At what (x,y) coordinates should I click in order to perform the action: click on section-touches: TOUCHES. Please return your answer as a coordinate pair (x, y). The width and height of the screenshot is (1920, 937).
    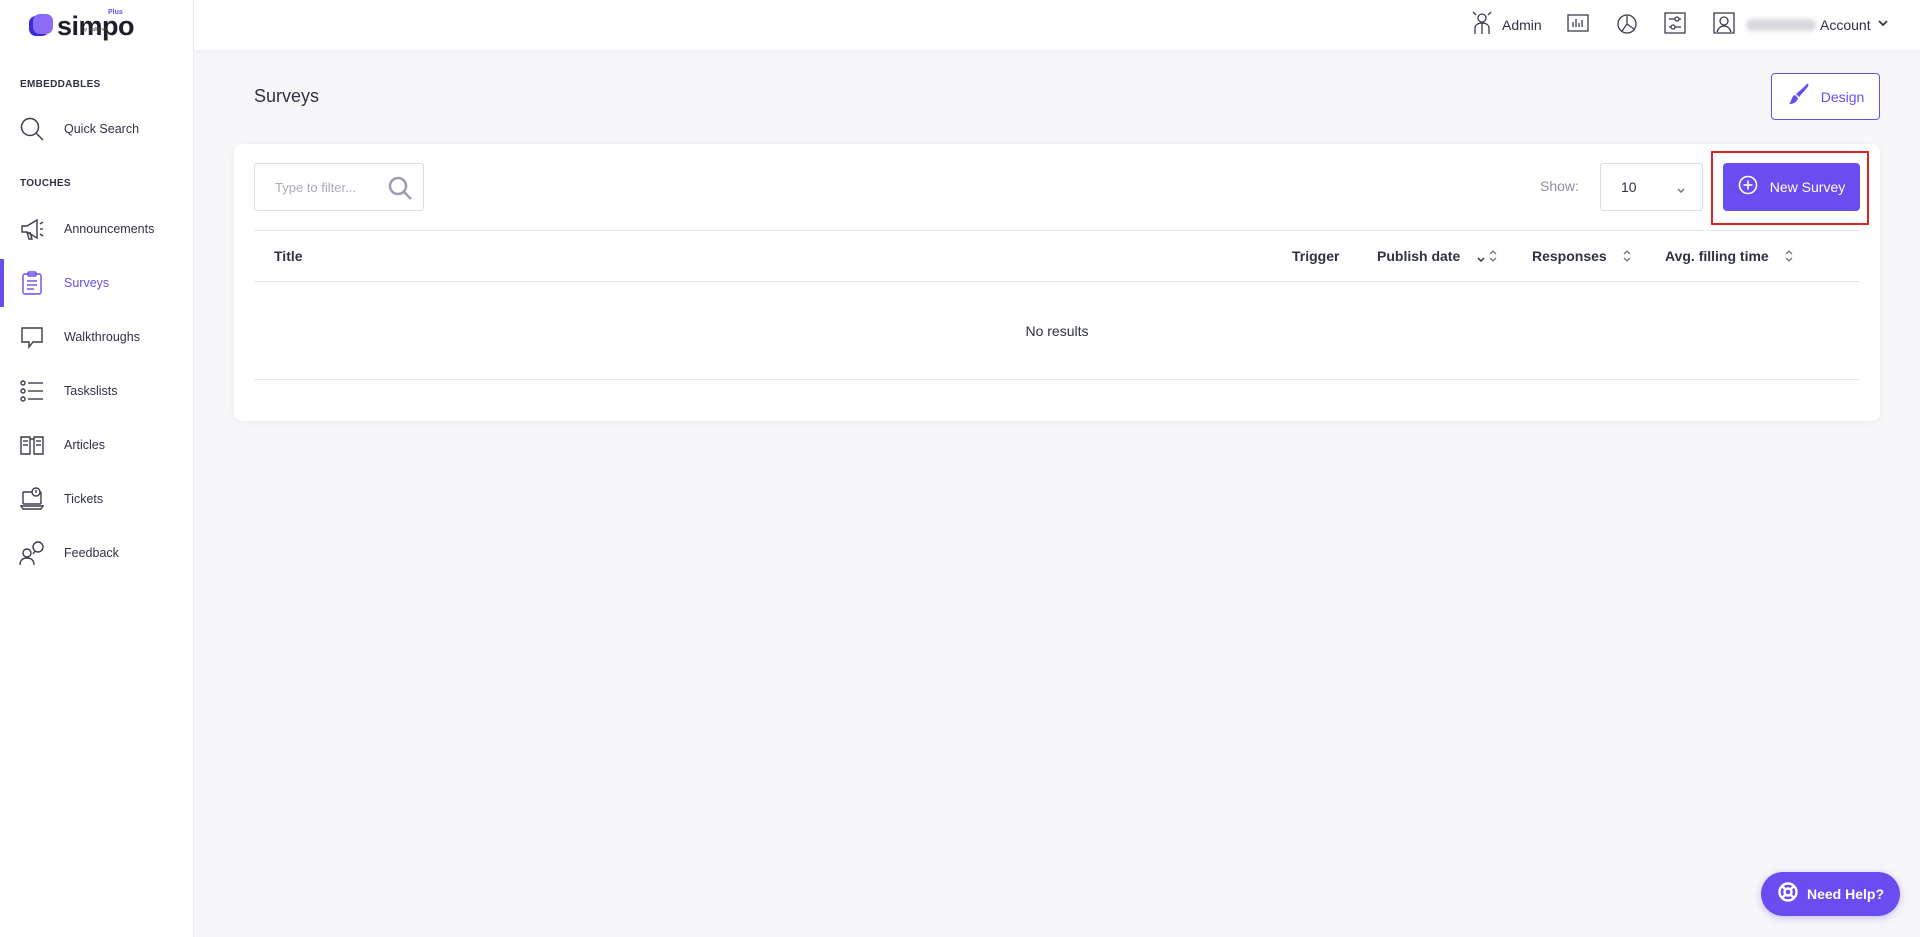
    Looking at the image, I should click on (45, 183).